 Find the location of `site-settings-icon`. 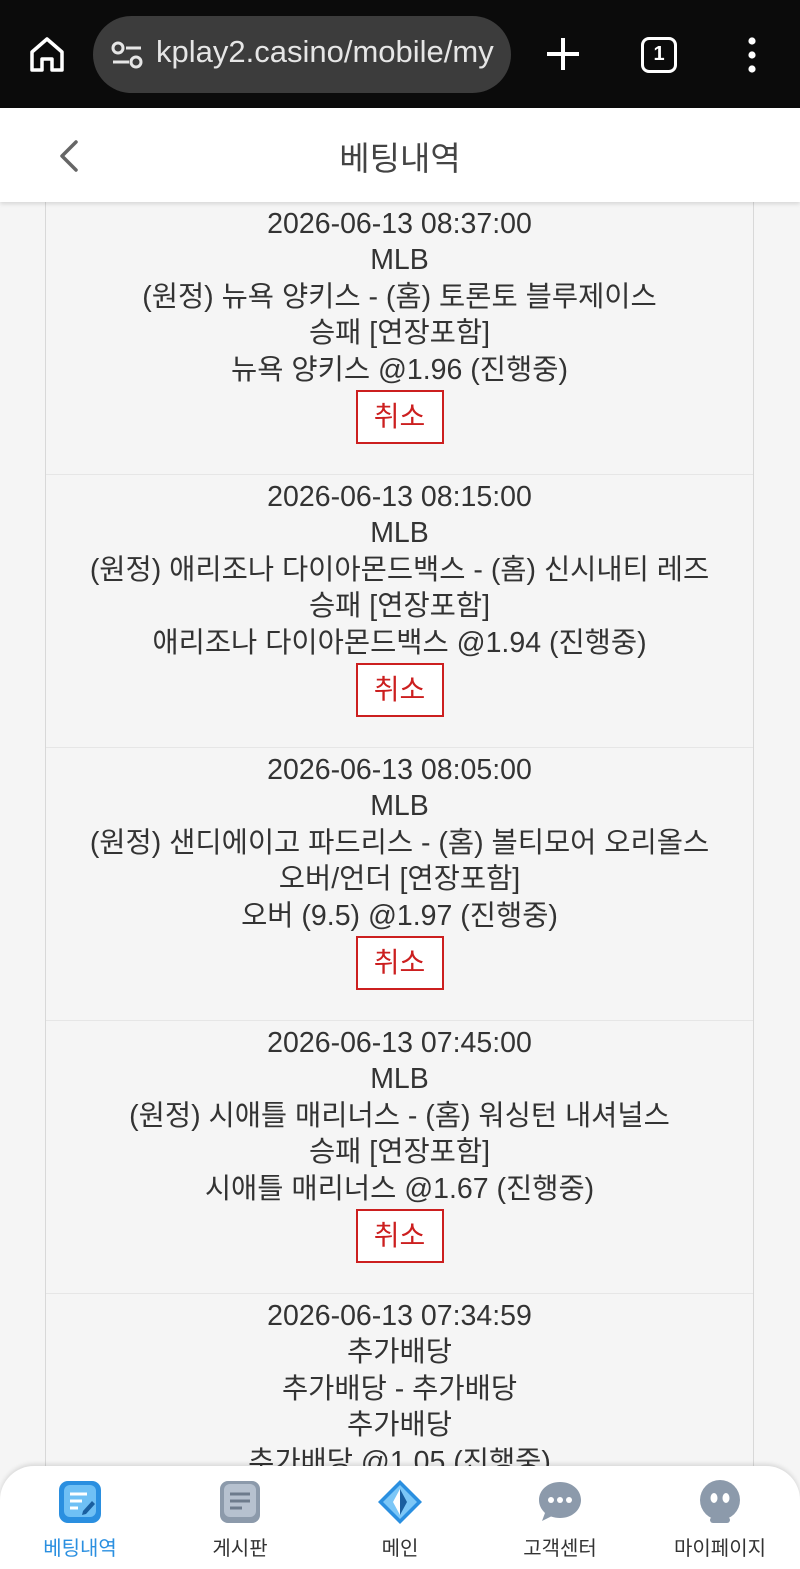

site-settings-icon is located at coordinates (127, 55).